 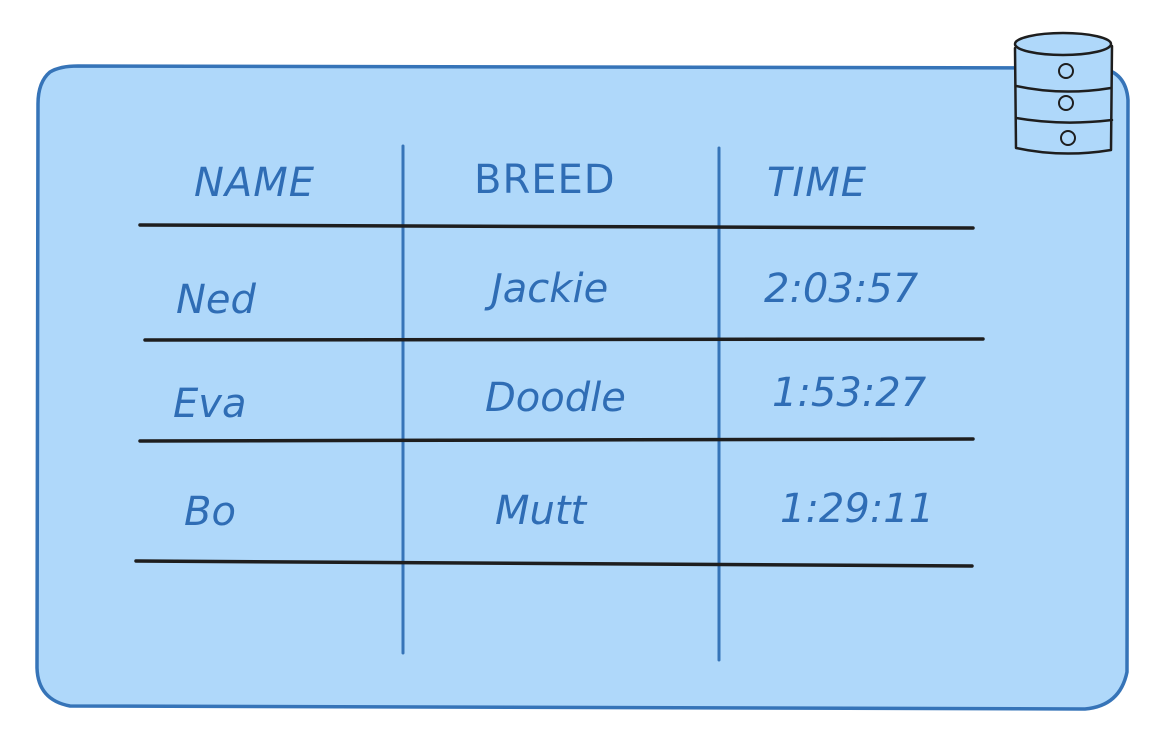 What do you see at coordinates (210, 512) in the screenshot?
I see `cell-name: Bo` at bounding box center [210, 512].